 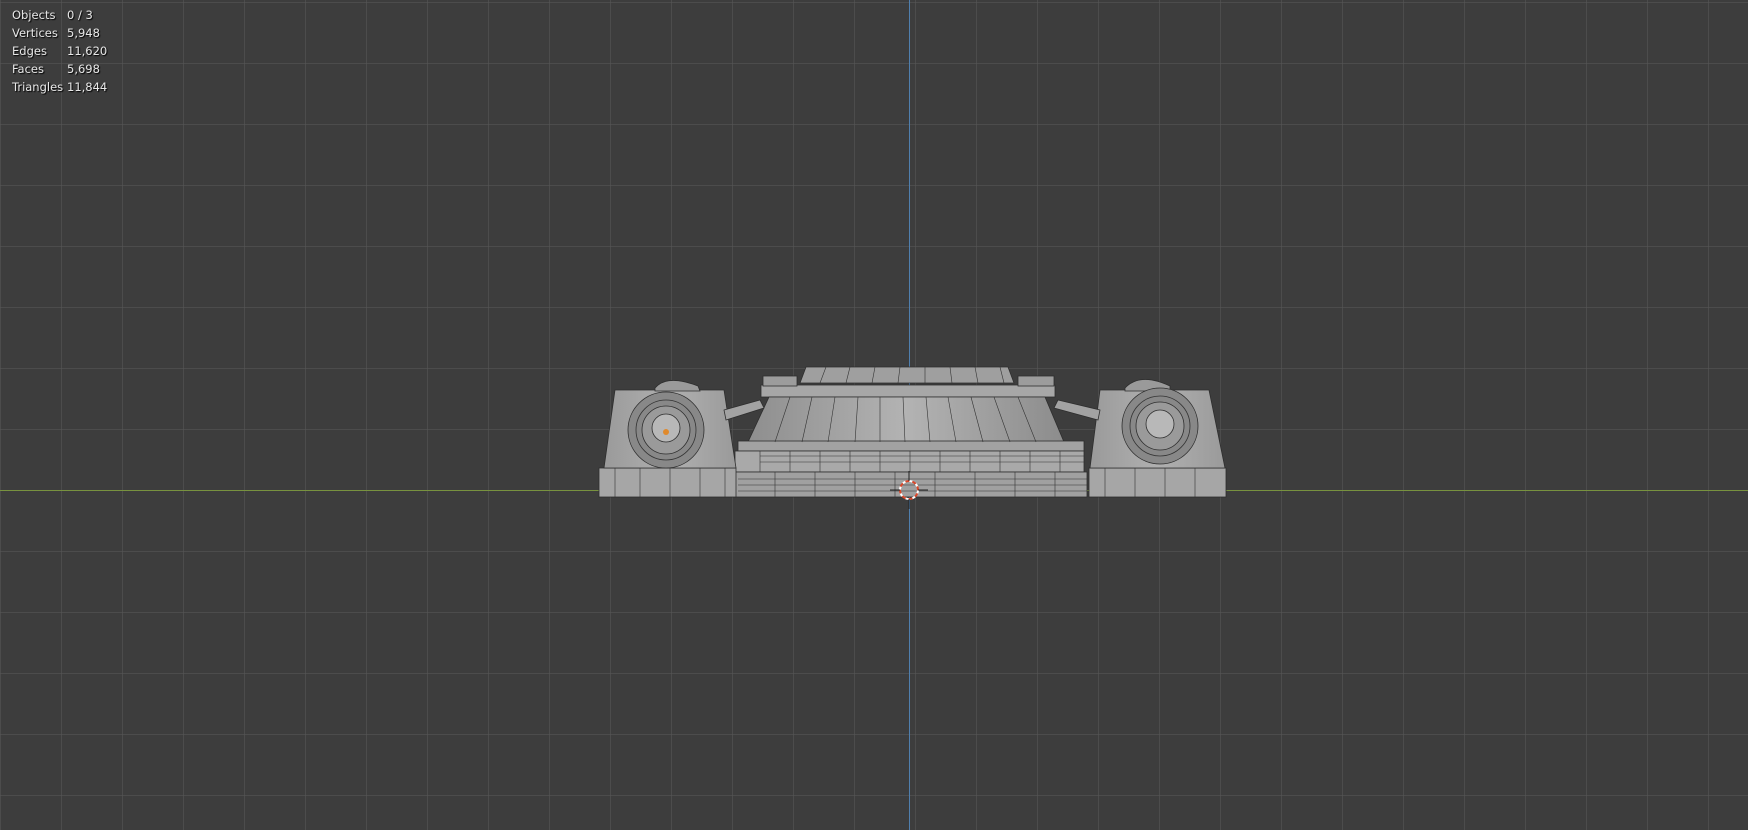 I want to click on object-origin-icon, so click(x=666, y=432).